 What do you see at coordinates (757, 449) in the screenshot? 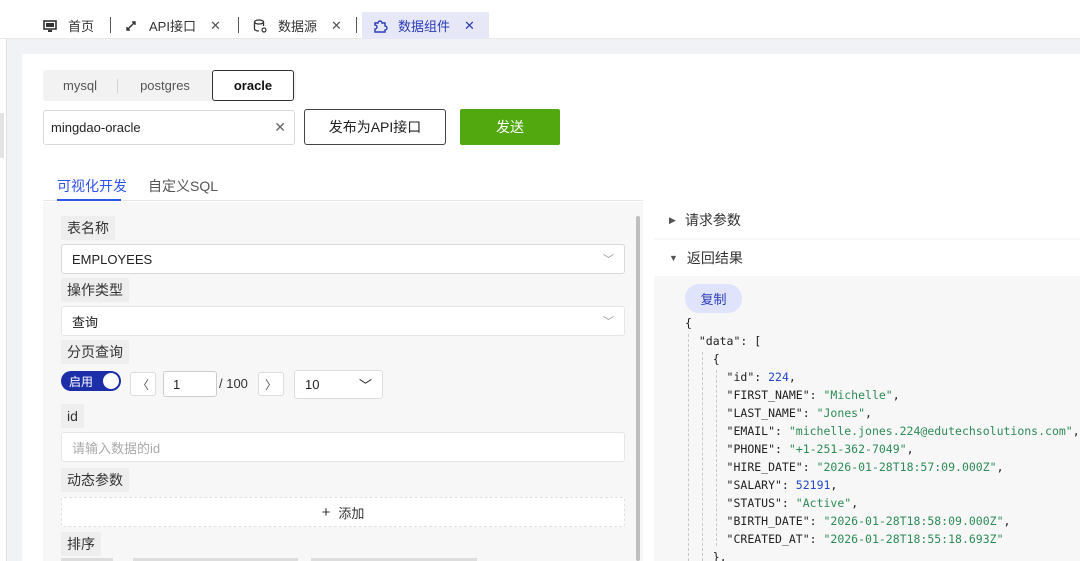
I see `json-key: "PHONE":` at bounding box center [757, 449].